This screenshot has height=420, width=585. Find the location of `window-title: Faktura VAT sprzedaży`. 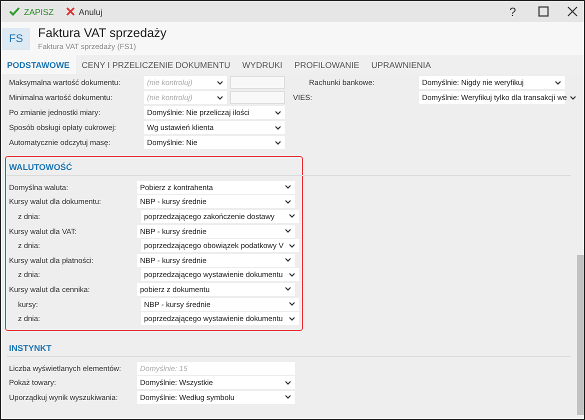

window-title: Faktura VAT sprzedaży is located at coordinates (102, 33).